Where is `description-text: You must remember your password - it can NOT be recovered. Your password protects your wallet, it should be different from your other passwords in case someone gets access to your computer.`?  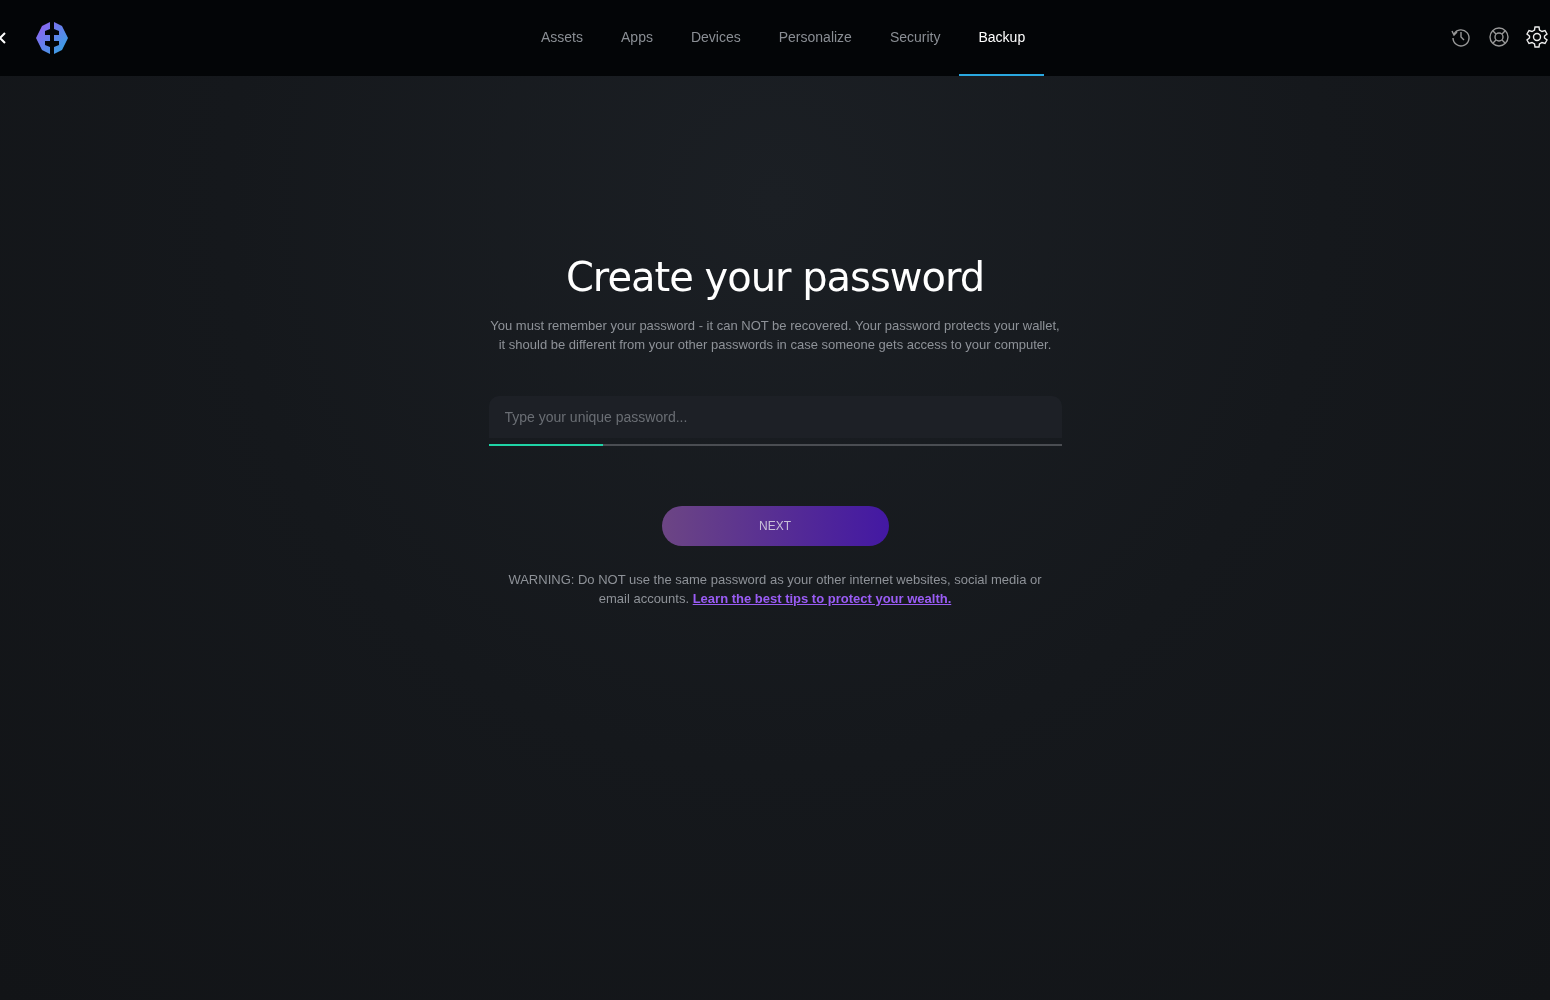 description-text: You must remember your password - it can NOT be recovered. Your password protects your wallet, it should be different from your other passwords in case someone gets access to your computer. is located at coordinates (775, 335).